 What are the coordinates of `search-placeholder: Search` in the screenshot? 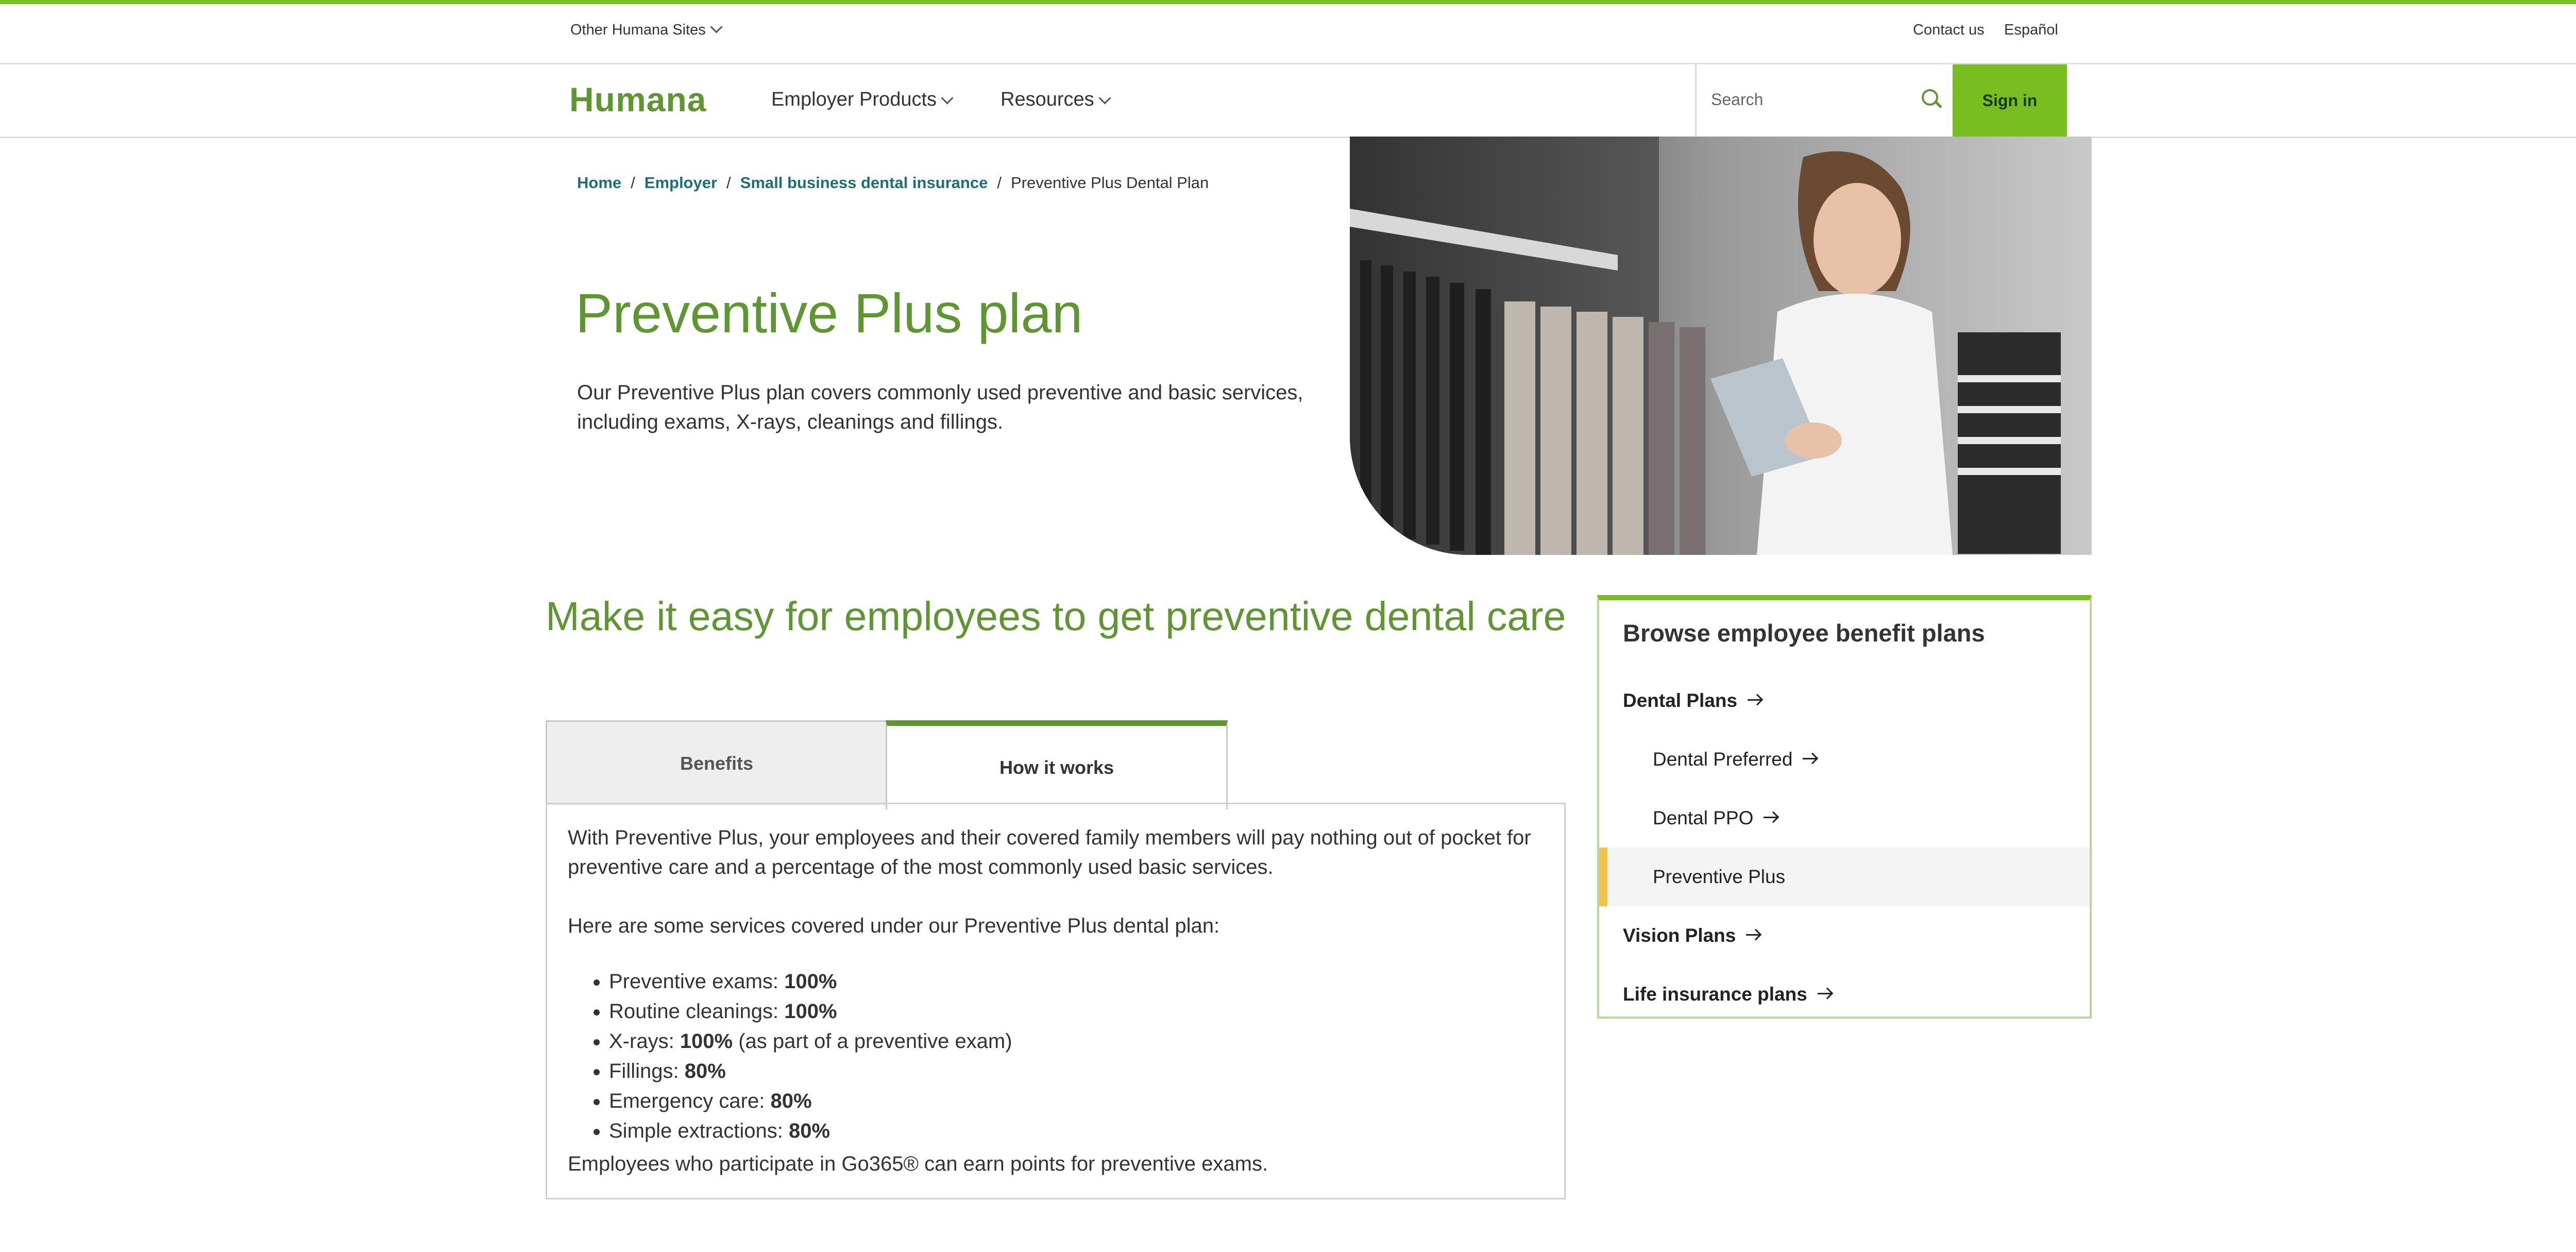 It's located at (1737, 99).